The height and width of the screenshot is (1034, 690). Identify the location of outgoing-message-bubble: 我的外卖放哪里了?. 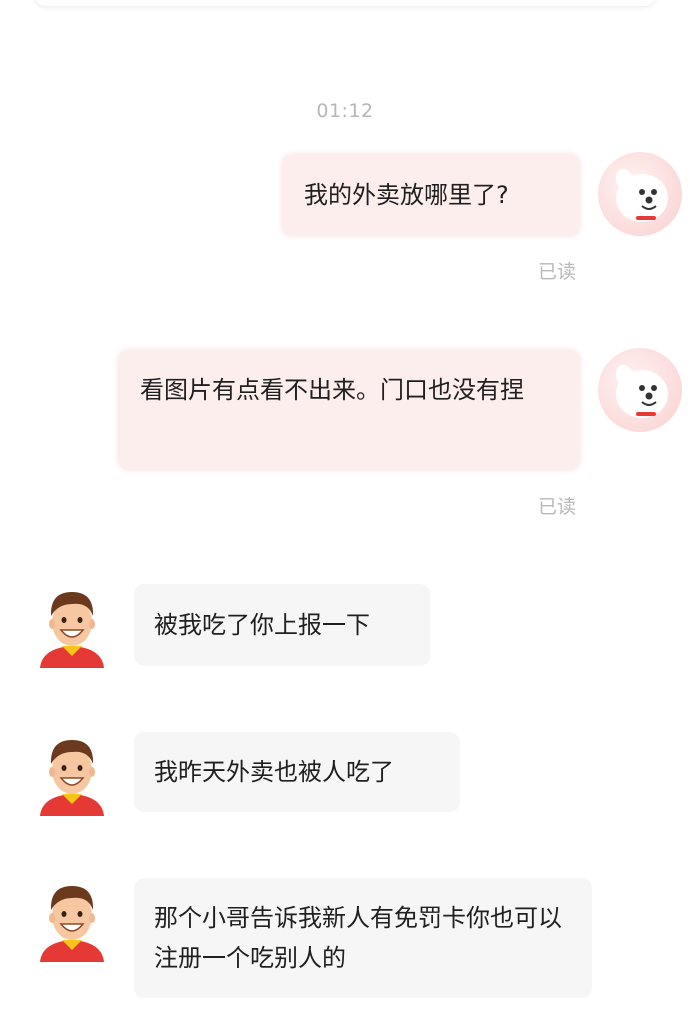
(431, 195).